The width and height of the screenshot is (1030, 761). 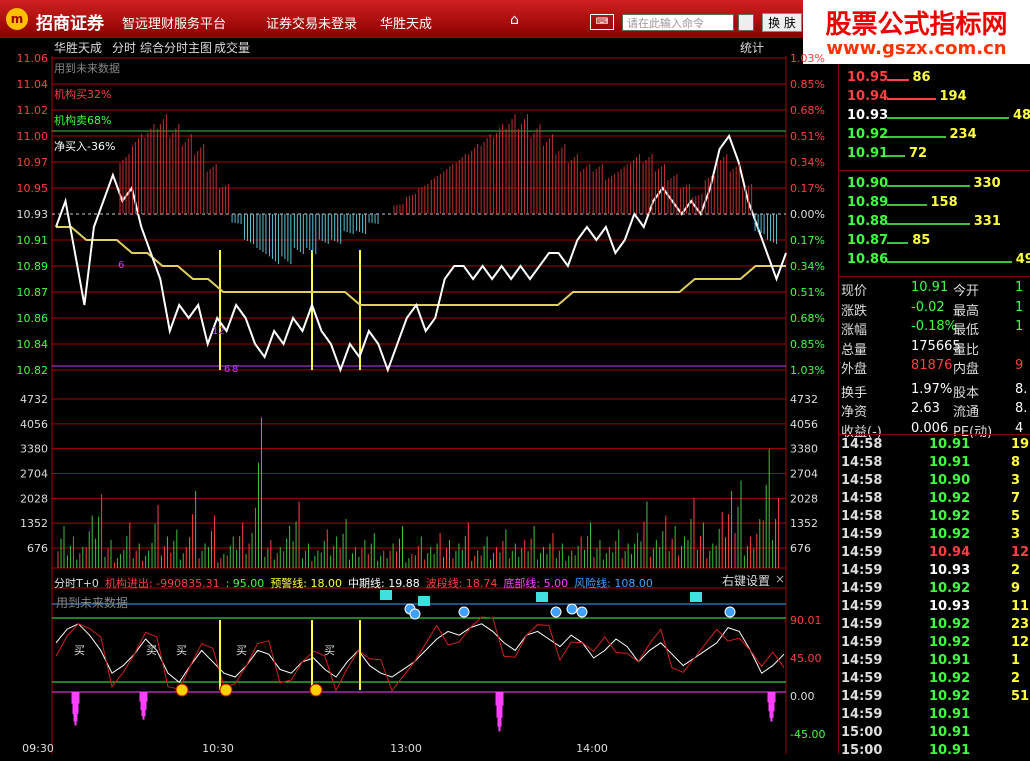 What do you see at coordinates (33, 136) in the screenshot?
I see `price-tick-label: 11.00` at bounding box center [33, 136].